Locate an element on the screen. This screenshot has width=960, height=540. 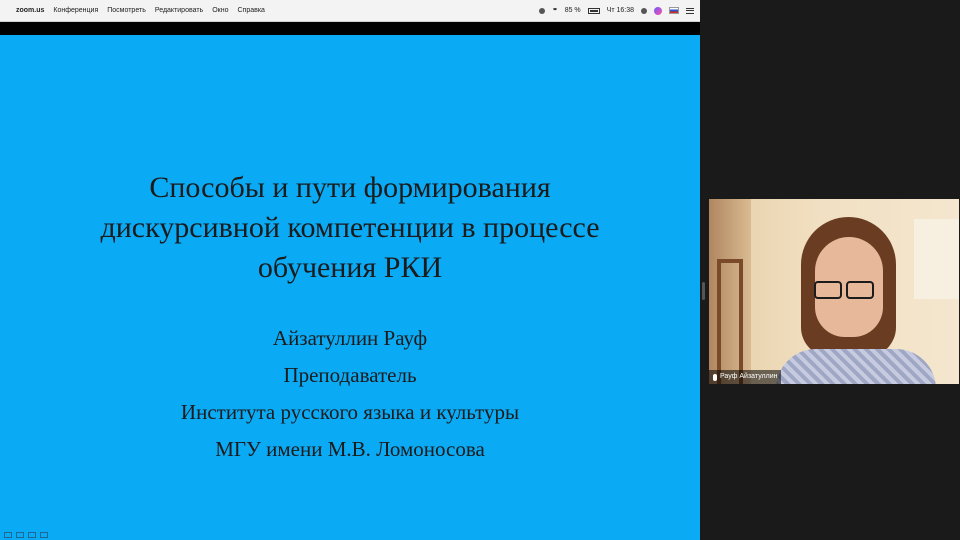
status-area: 85 % Чт 16:38 is located at coordinates (616, 10).